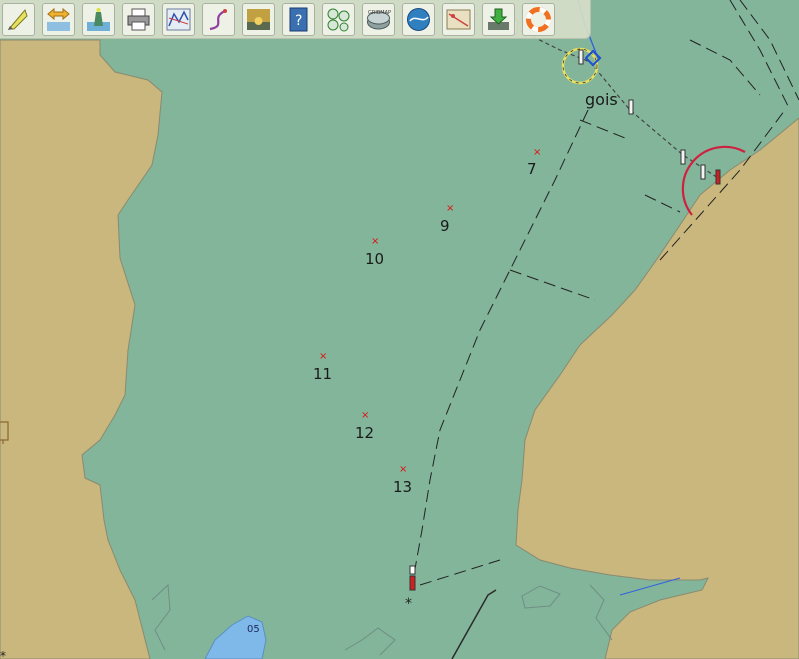 The width and height of the screenshot is (799, 659). Describe the element at coordinates (322, 374) in the screenshot. I see `waypoint-11-label: 11` at that location.